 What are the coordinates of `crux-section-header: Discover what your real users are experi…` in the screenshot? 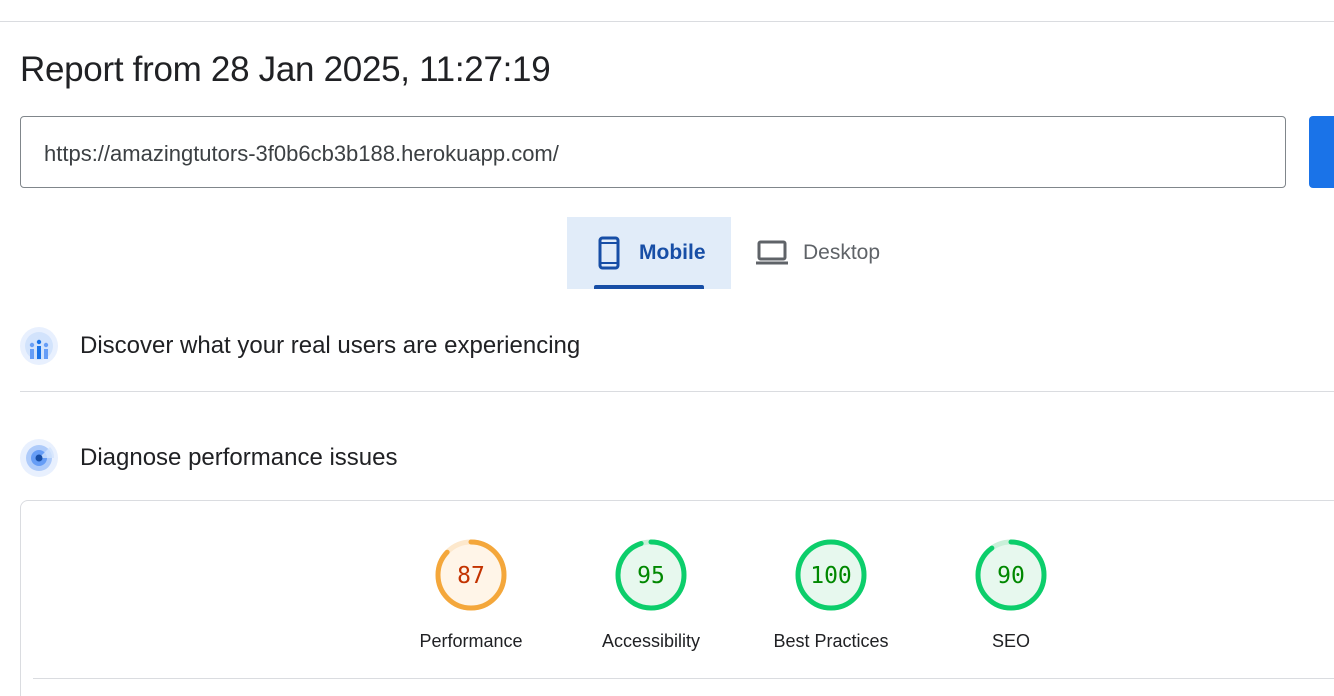 It's located at (677, 346).